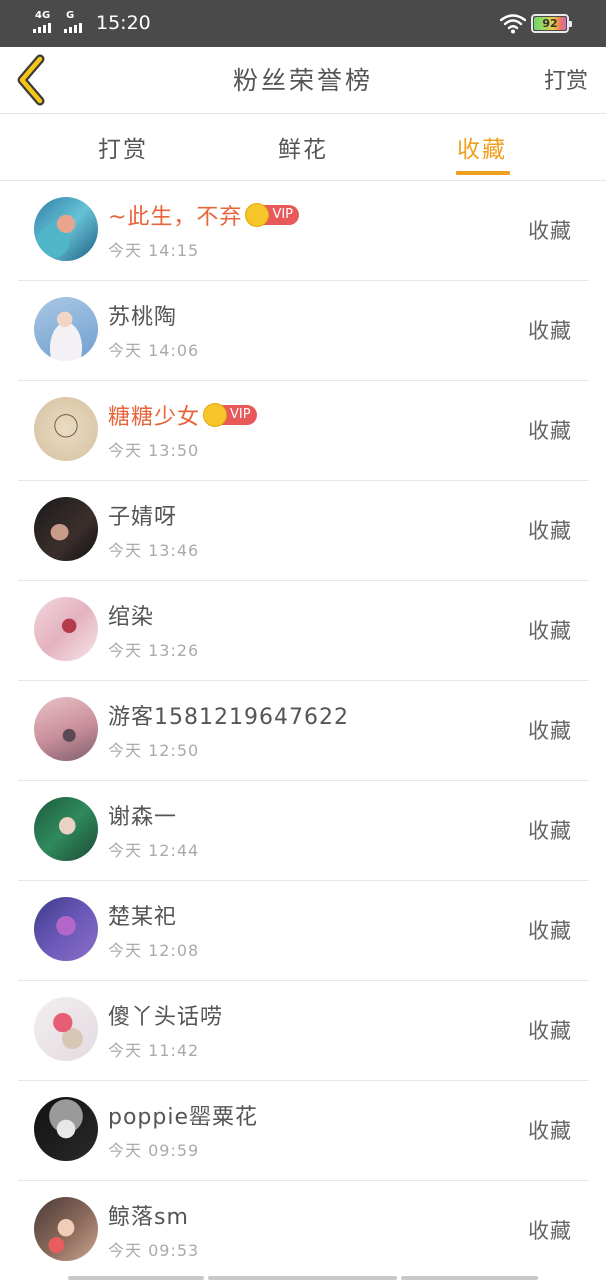 The image size is (606, 1280). What do you see at coordinates (303, 1031) in the screenshot?
I see `list-item: 傻丫头话唠 今天 11:42 收藏` at bounding box center [303, 1031].